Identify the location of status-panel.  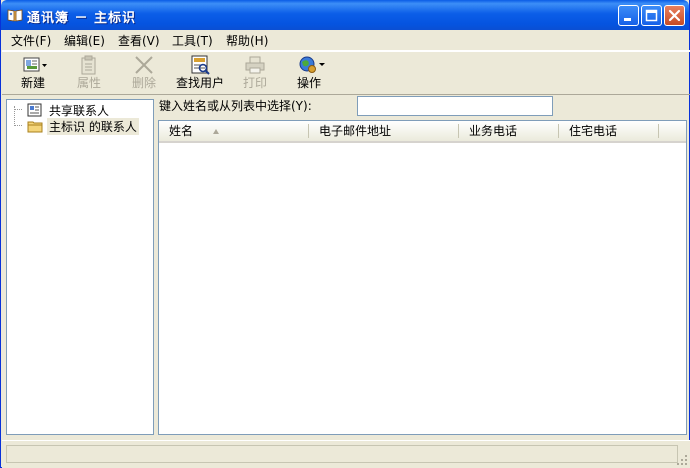
(342, 454).